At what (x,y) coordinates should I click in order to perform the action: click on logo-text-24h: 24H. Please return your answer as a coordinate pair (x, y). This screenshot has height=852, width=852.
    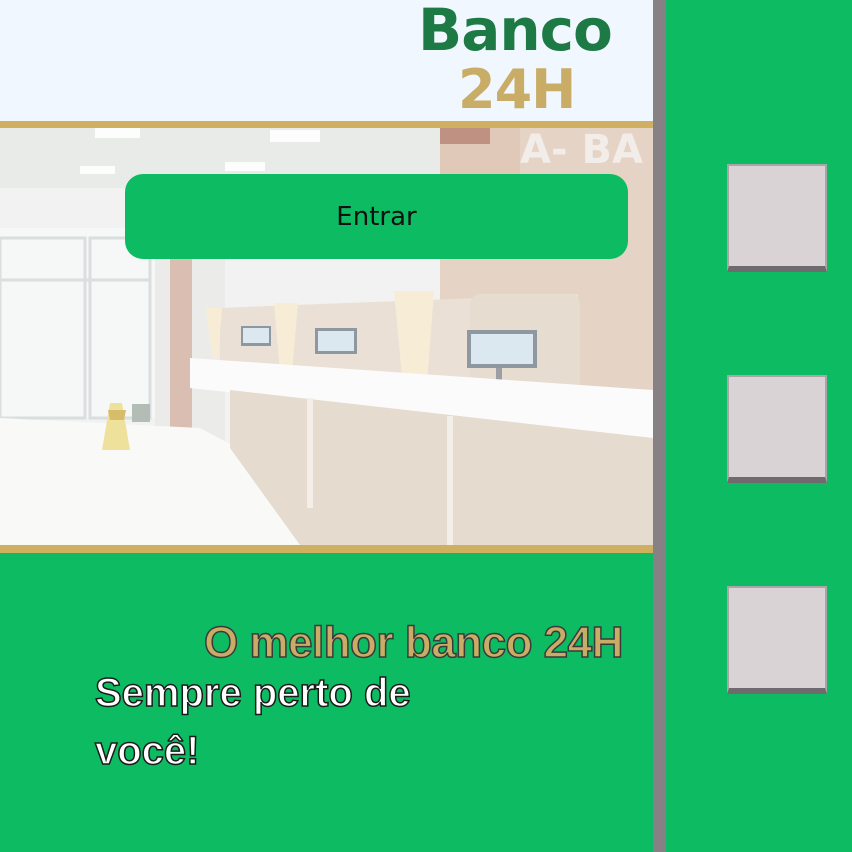
    Looking at the image, I should click on (517, 89).